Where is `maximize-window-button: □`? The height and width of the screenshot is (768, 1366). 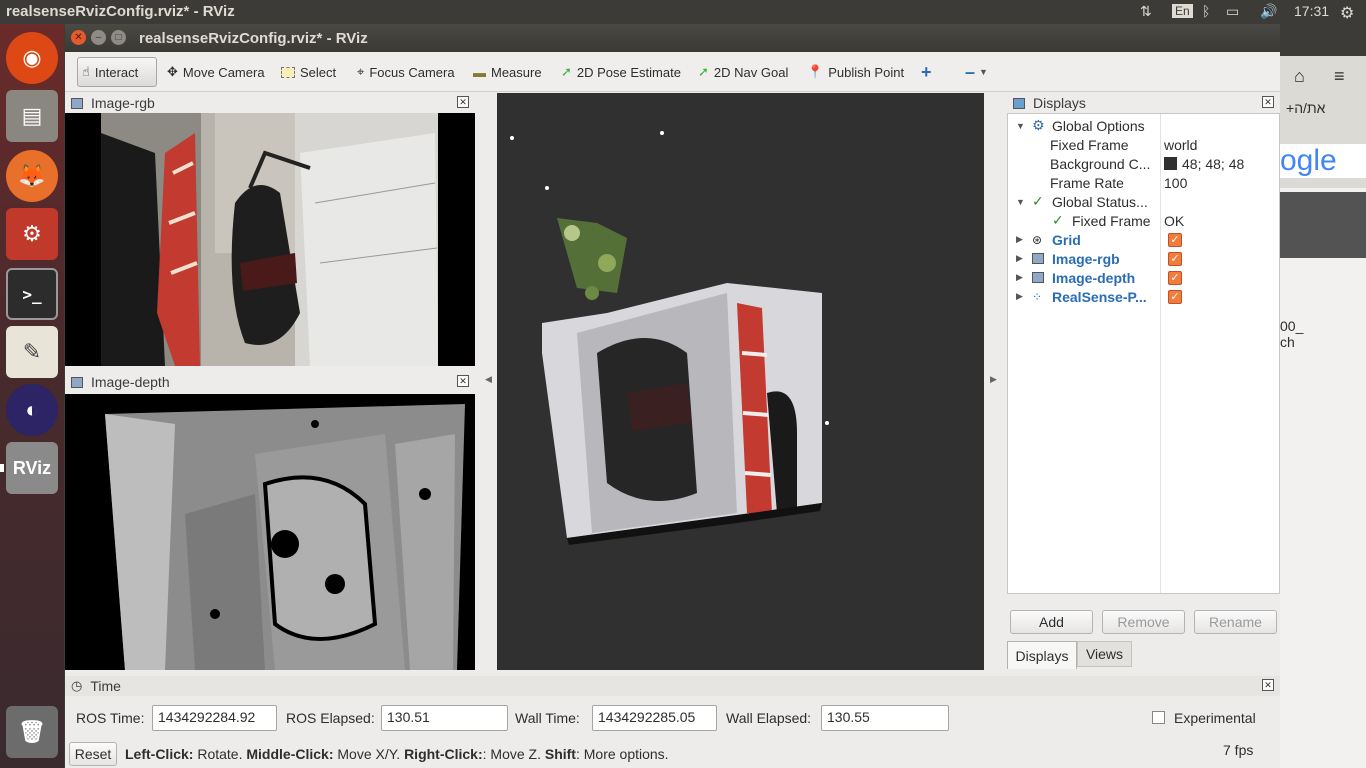 maximize-window-button: □ is located at coordinates (118, 37).